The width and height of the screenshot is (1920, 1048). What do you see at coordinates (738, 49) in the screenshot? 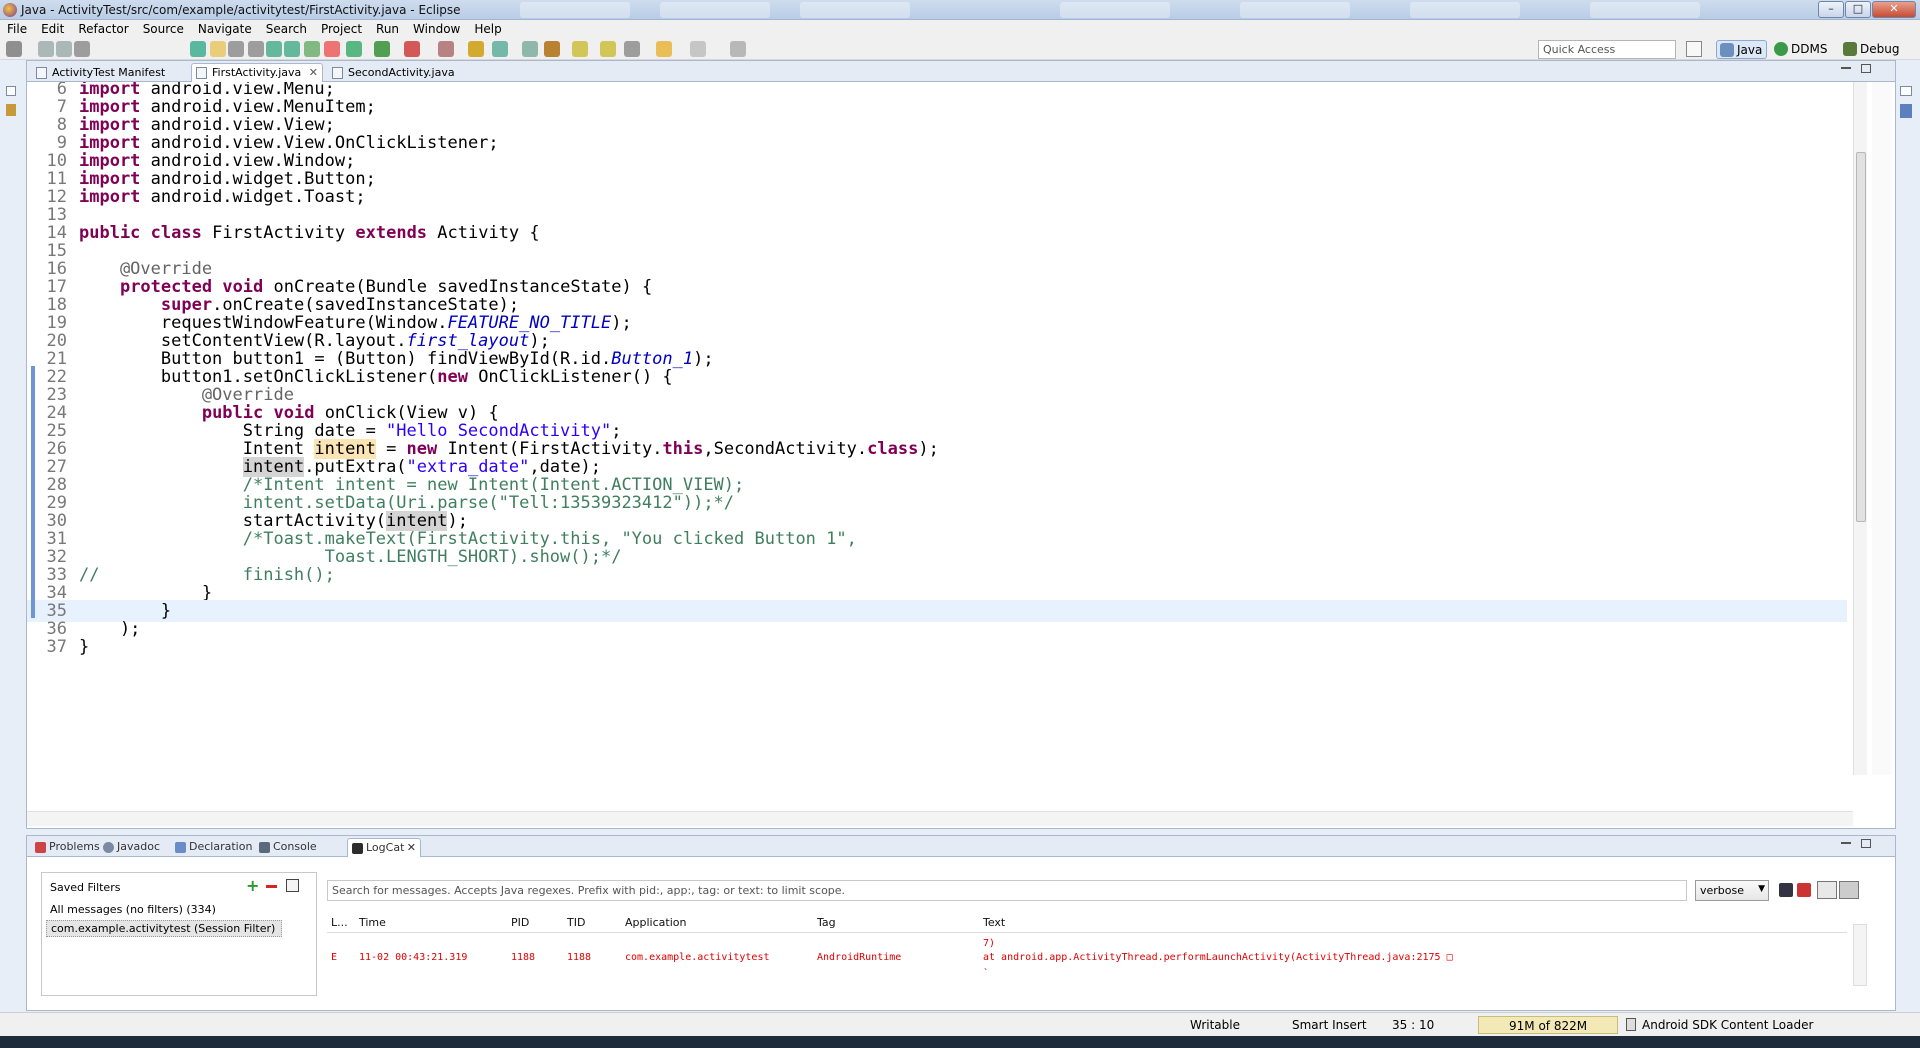
I see `pin-editor-icon` at bounding box center [738, 49].